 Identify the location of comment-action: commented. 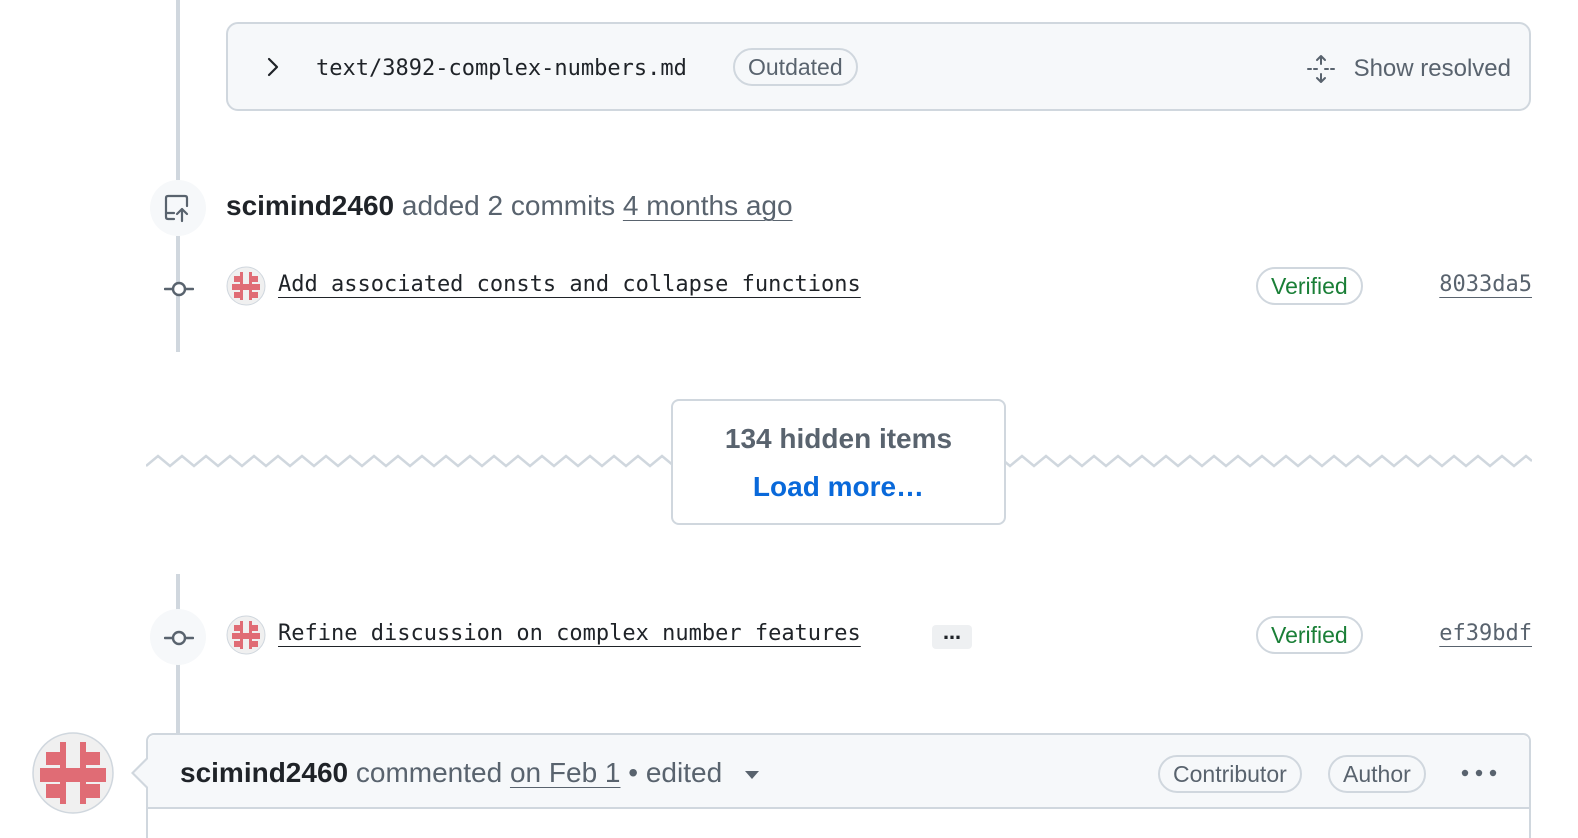
(429, 772).